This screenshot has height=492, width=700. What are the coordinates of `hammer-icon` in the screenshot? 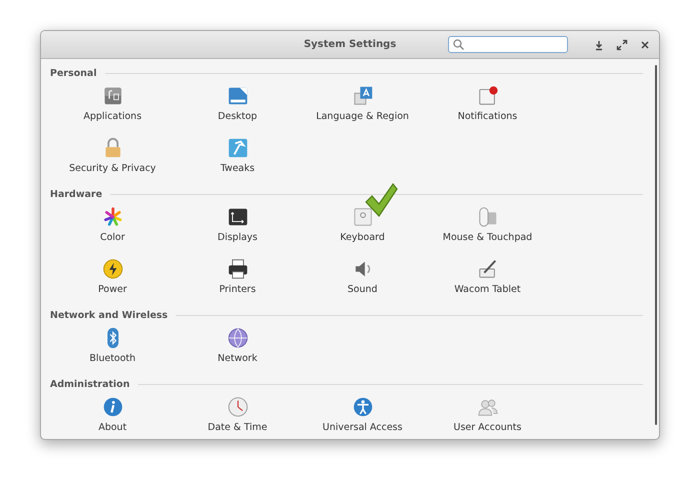 It's located at (237, 148).